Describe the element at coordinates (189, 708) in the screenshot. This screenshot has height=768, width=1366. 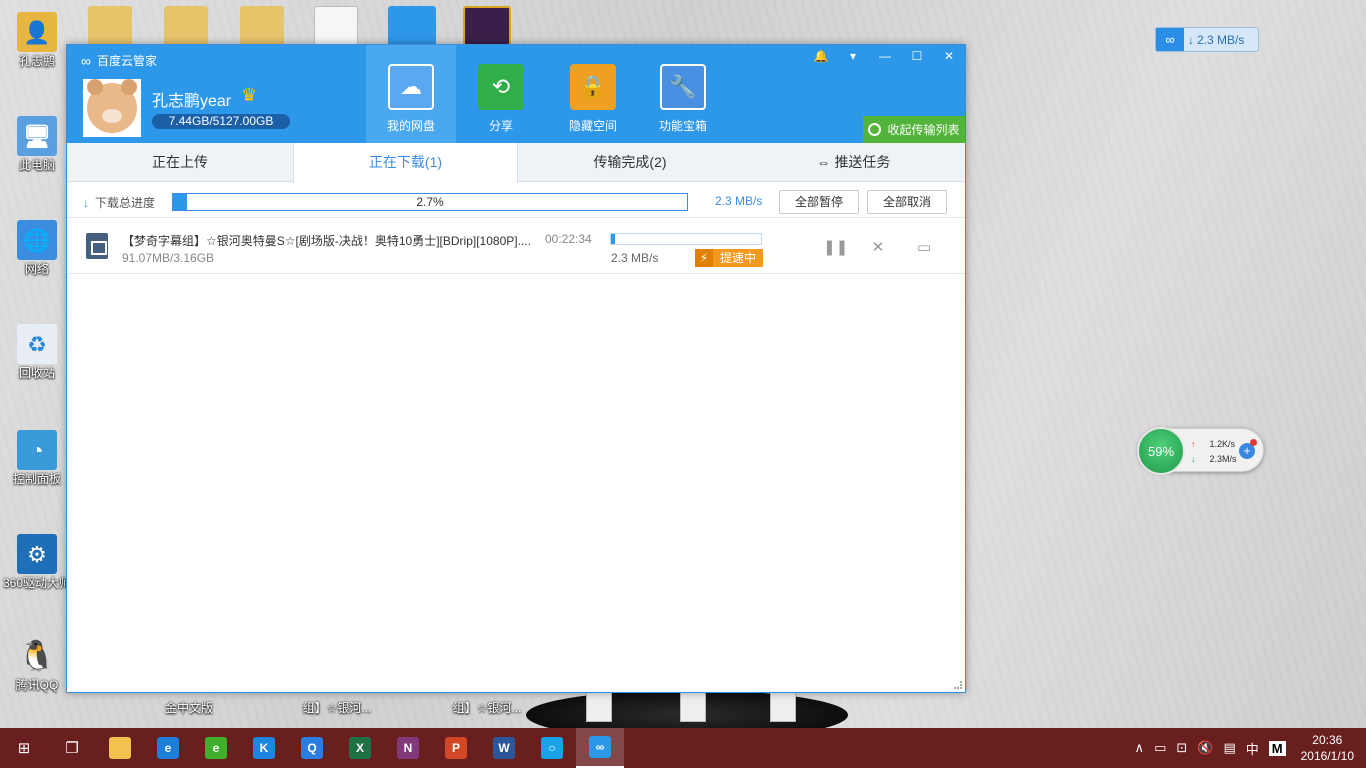
I see `desktop-icon-partial-label: 金中文版` at that location.